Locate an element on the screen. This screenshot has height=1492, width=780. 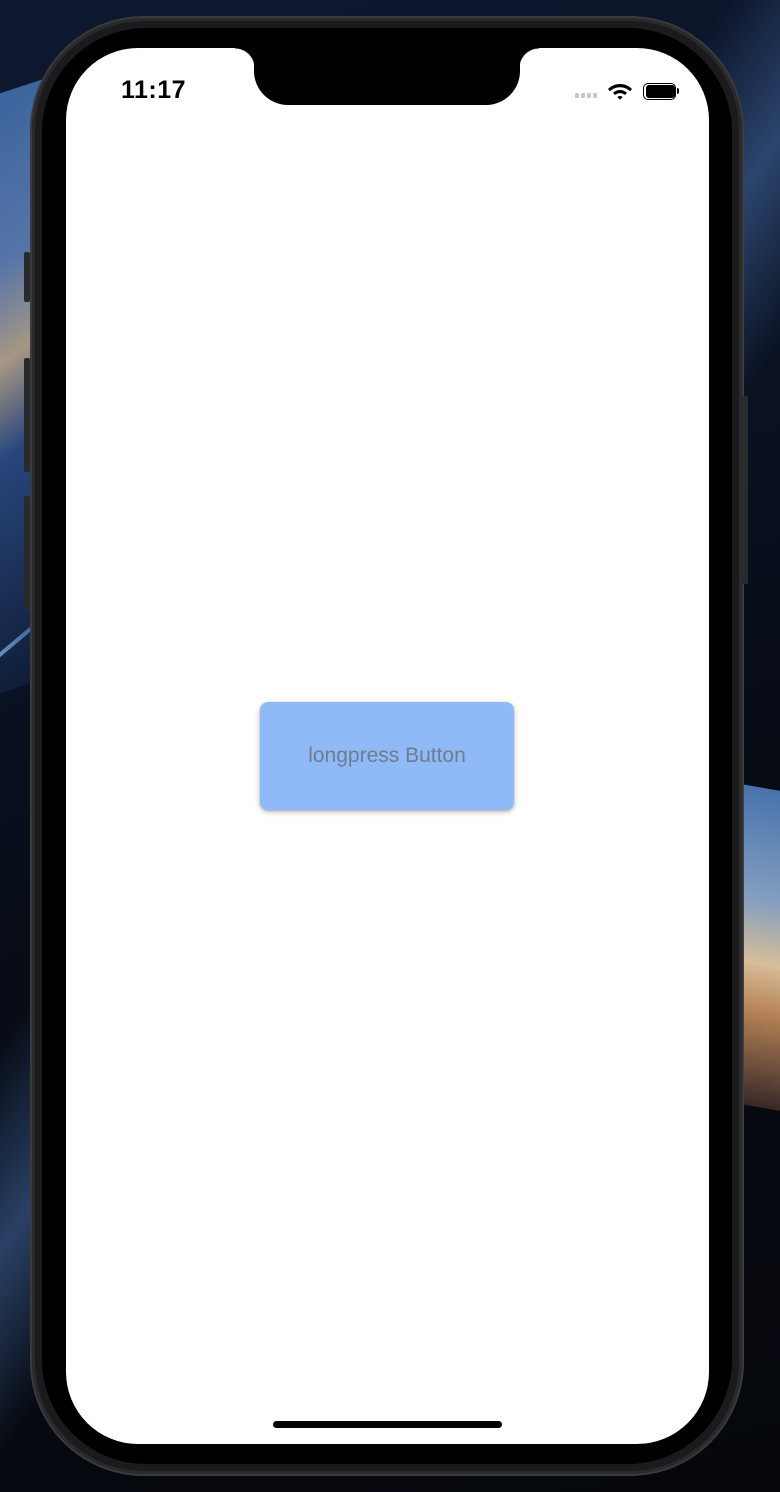
longpress-button: longpress Button is located at coordinates (387, 756).